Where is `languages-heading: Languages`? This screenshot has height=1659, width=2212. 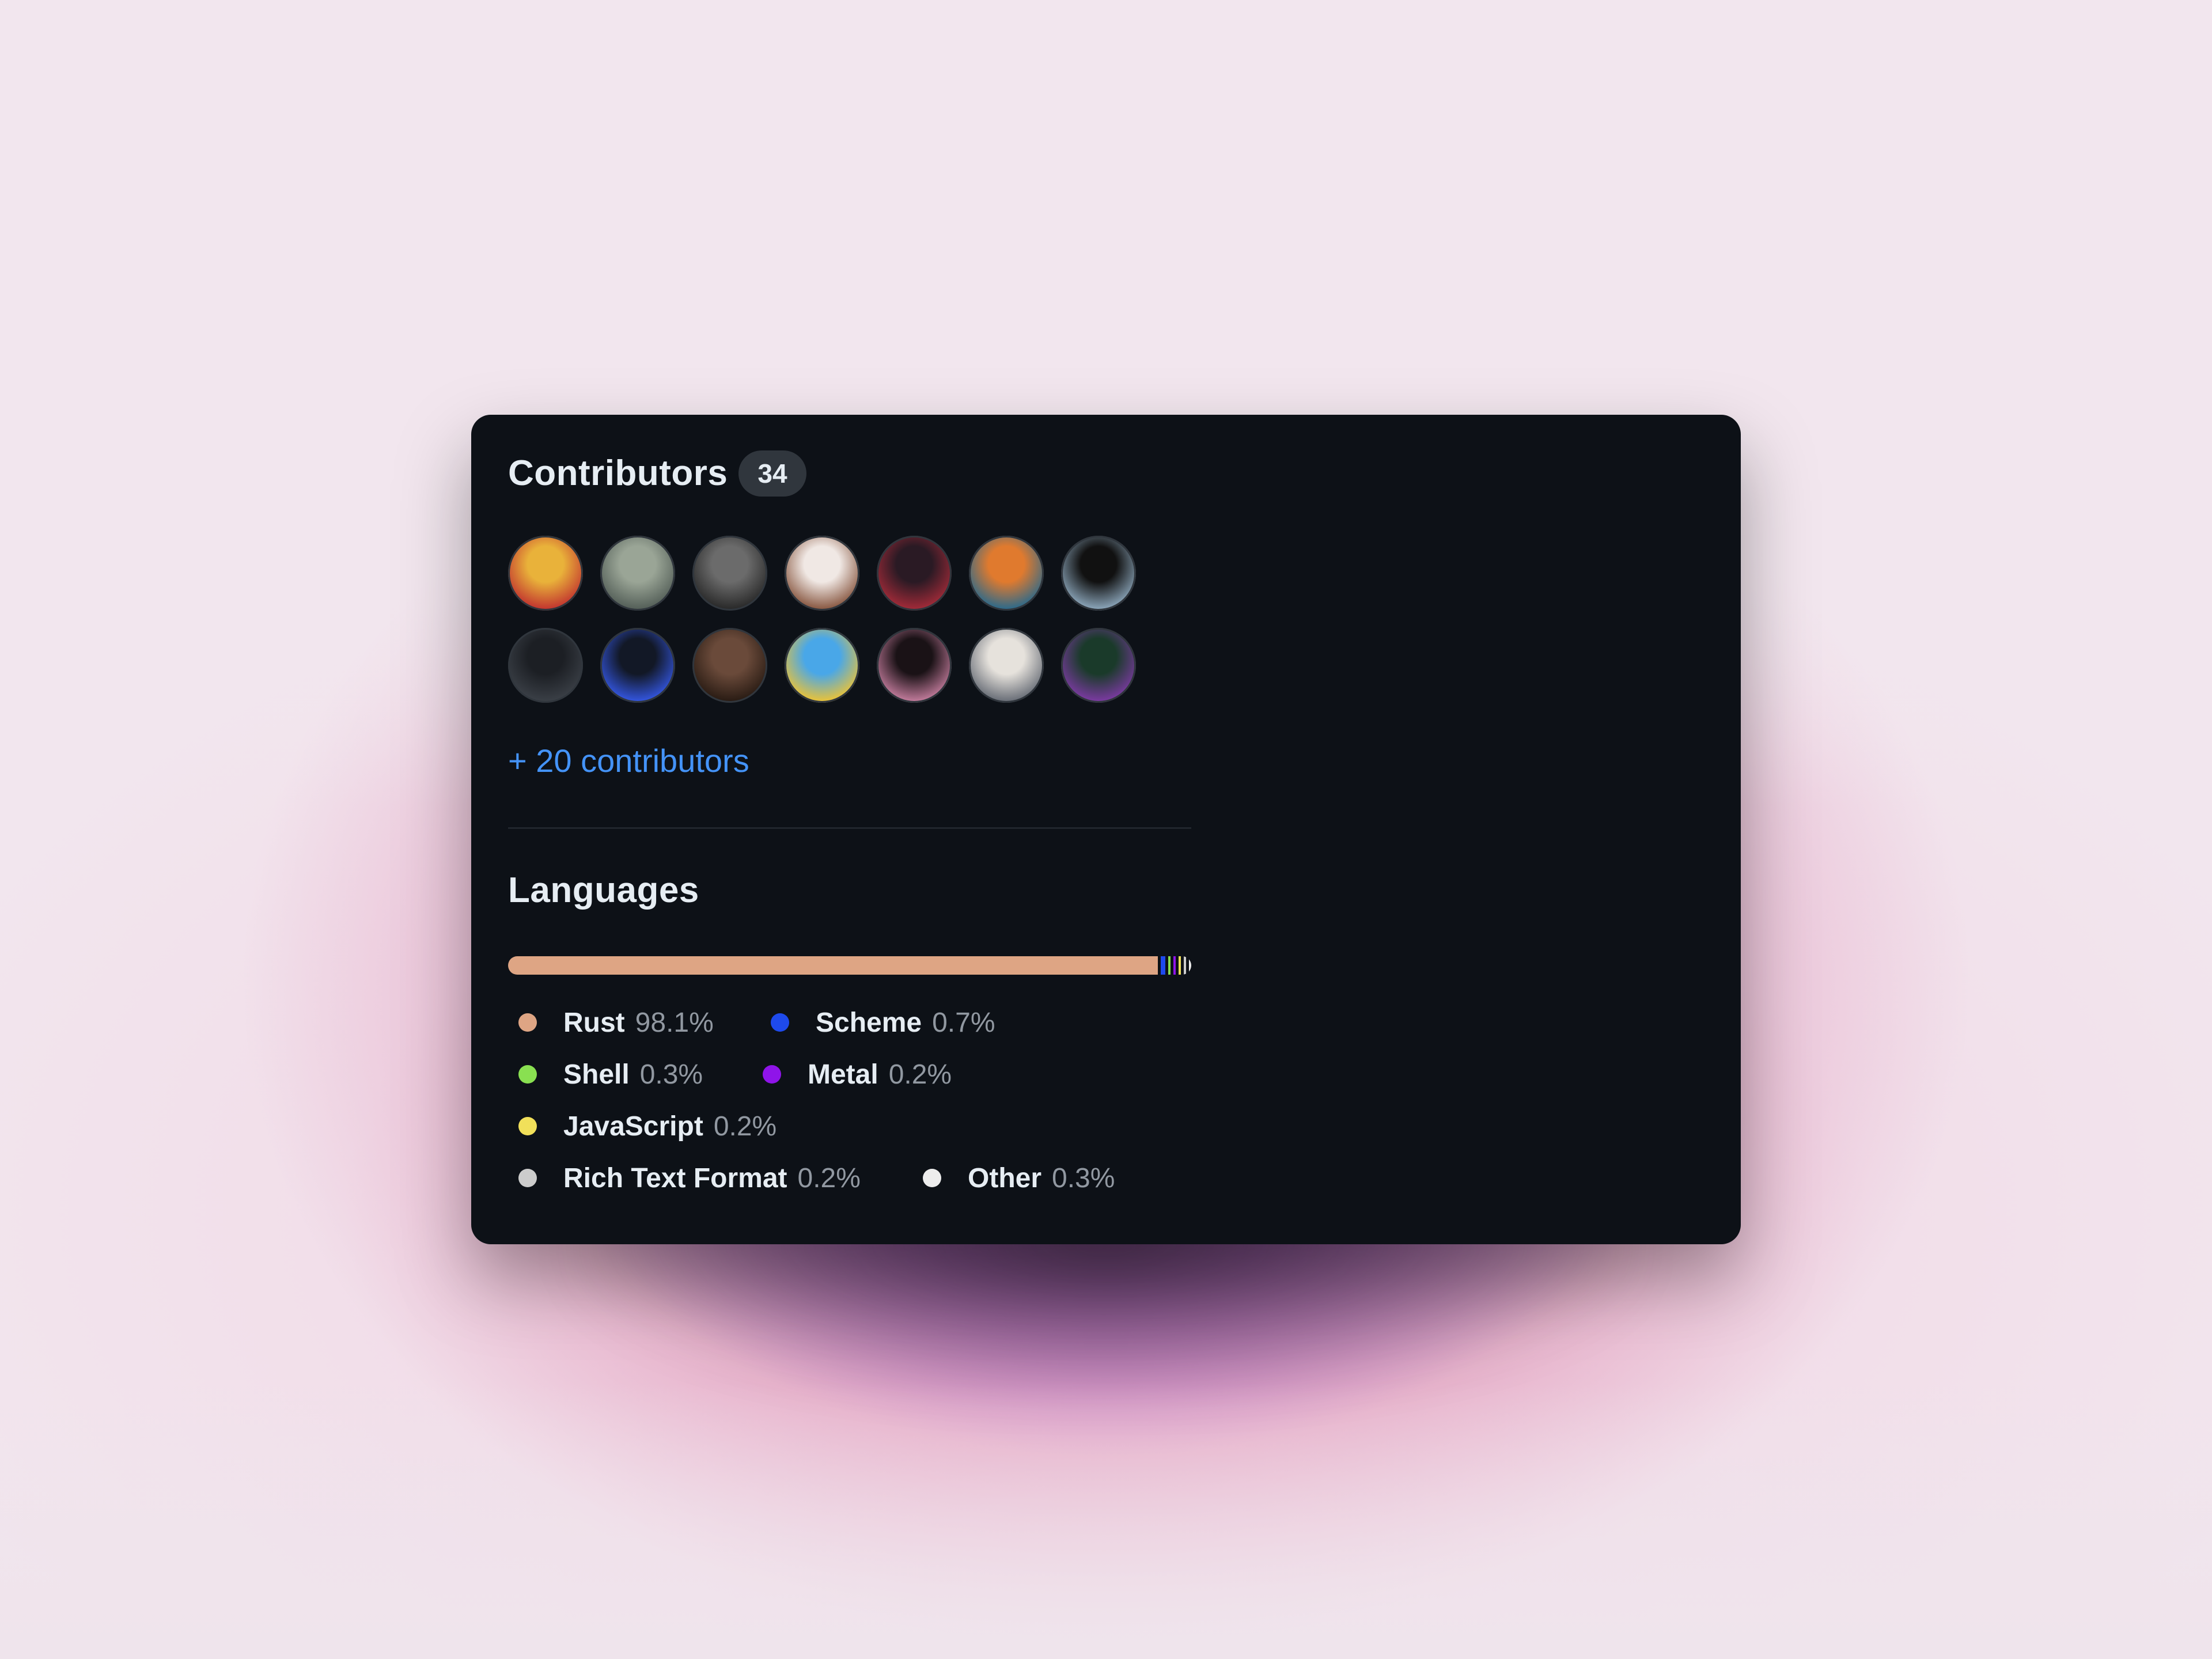
languages-heading: Languages is located at coordinates (603, 890).